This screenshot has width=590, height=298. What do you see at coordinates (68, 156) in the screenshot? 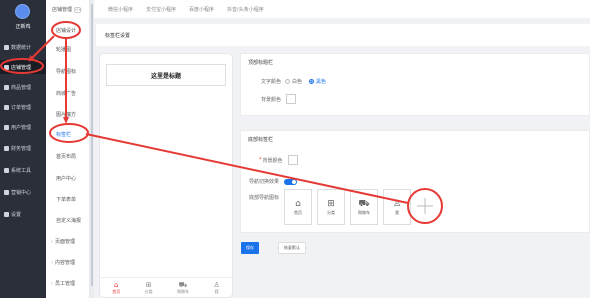
I see `menu-item-home-layout: 首页布局` at bounding box center [68, 156].